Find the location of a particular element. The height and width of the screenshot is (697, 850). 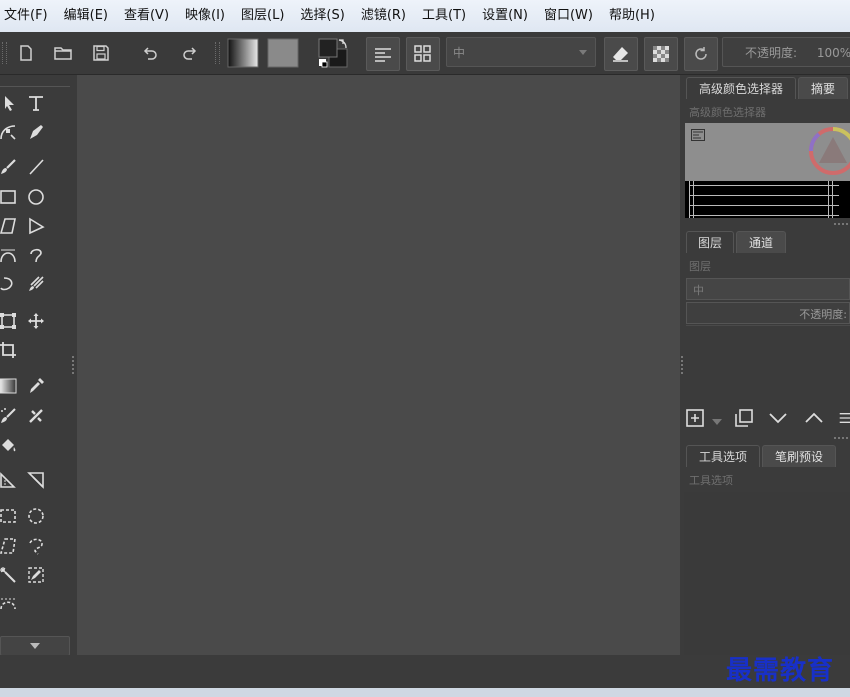

magic-wand-icon is located at coordinates (8, 575).